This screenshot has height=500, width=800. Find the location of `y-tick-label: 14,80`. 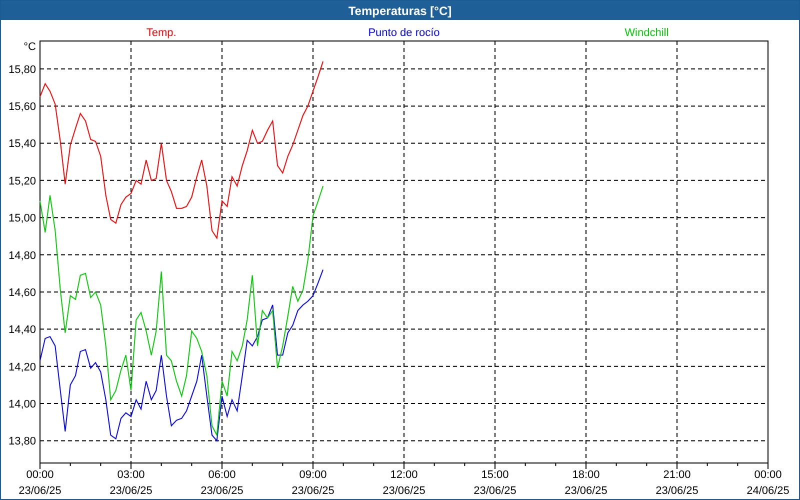

y-tick-label: 14,80 is located at coordinates (22, 256).